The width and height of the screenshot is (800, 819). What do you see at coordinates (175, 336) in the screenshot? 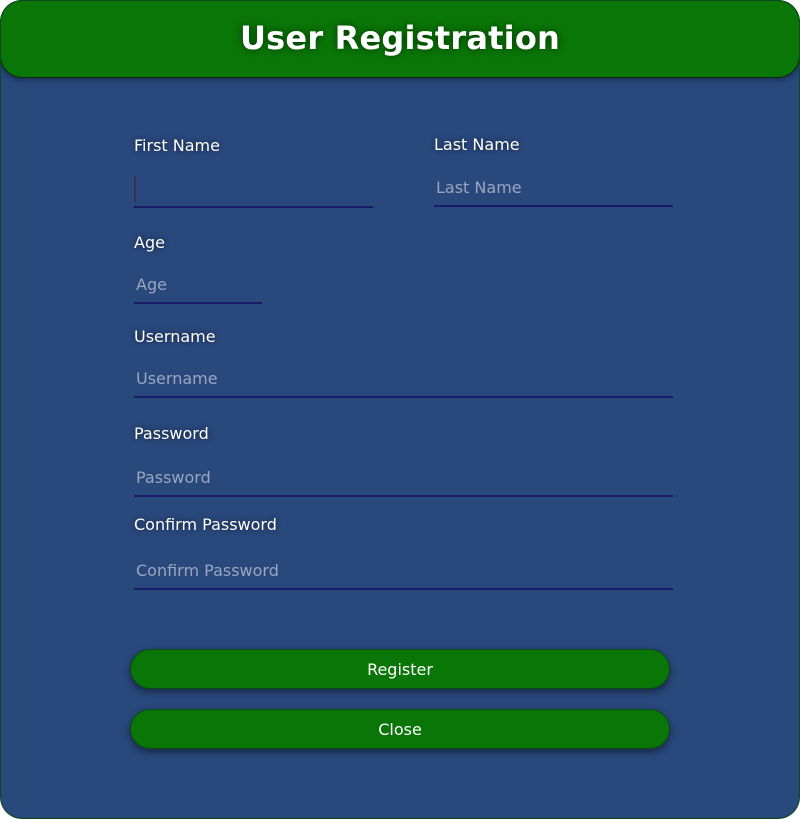
I see `username-label: Username` at bounding box center [175, 336].